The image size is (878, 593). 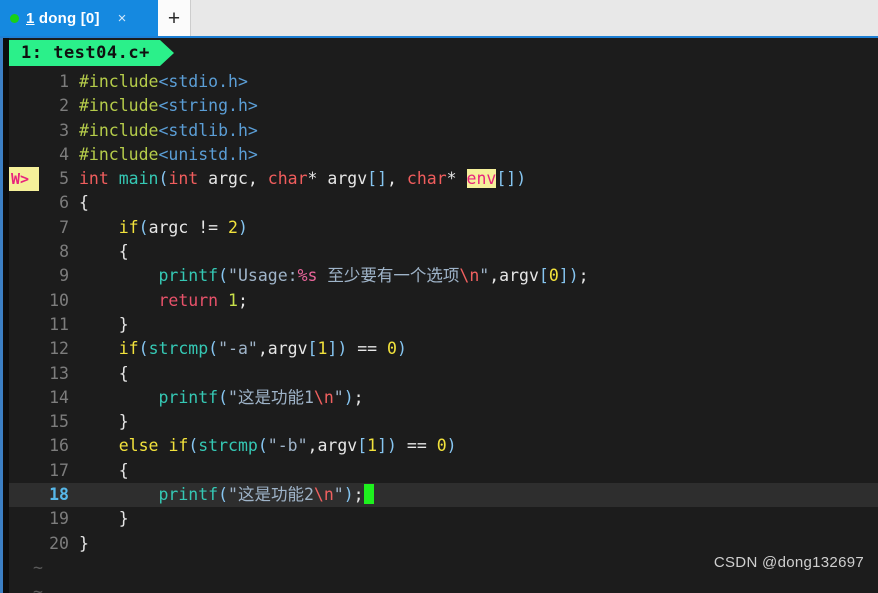 What do you see at coordinates (443, 495) in the screenshot?
I see `code-line: 18 printf("这是功能2\n");` at bounding box center [443, 495].